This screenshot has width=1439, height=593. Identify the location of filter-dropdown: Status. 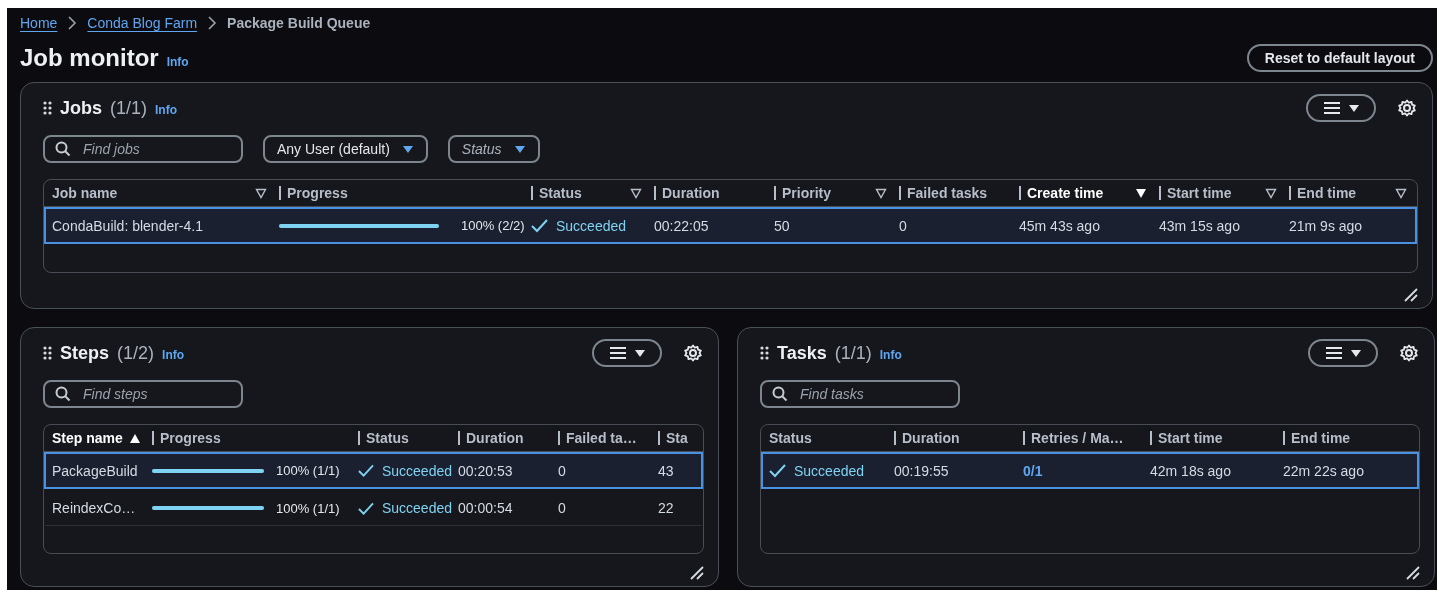
(493, 149).